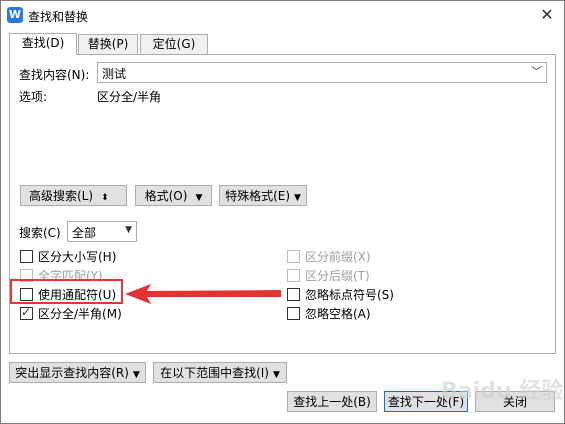  I want to click on tab-replace: 替换(P), so click(108, 44).